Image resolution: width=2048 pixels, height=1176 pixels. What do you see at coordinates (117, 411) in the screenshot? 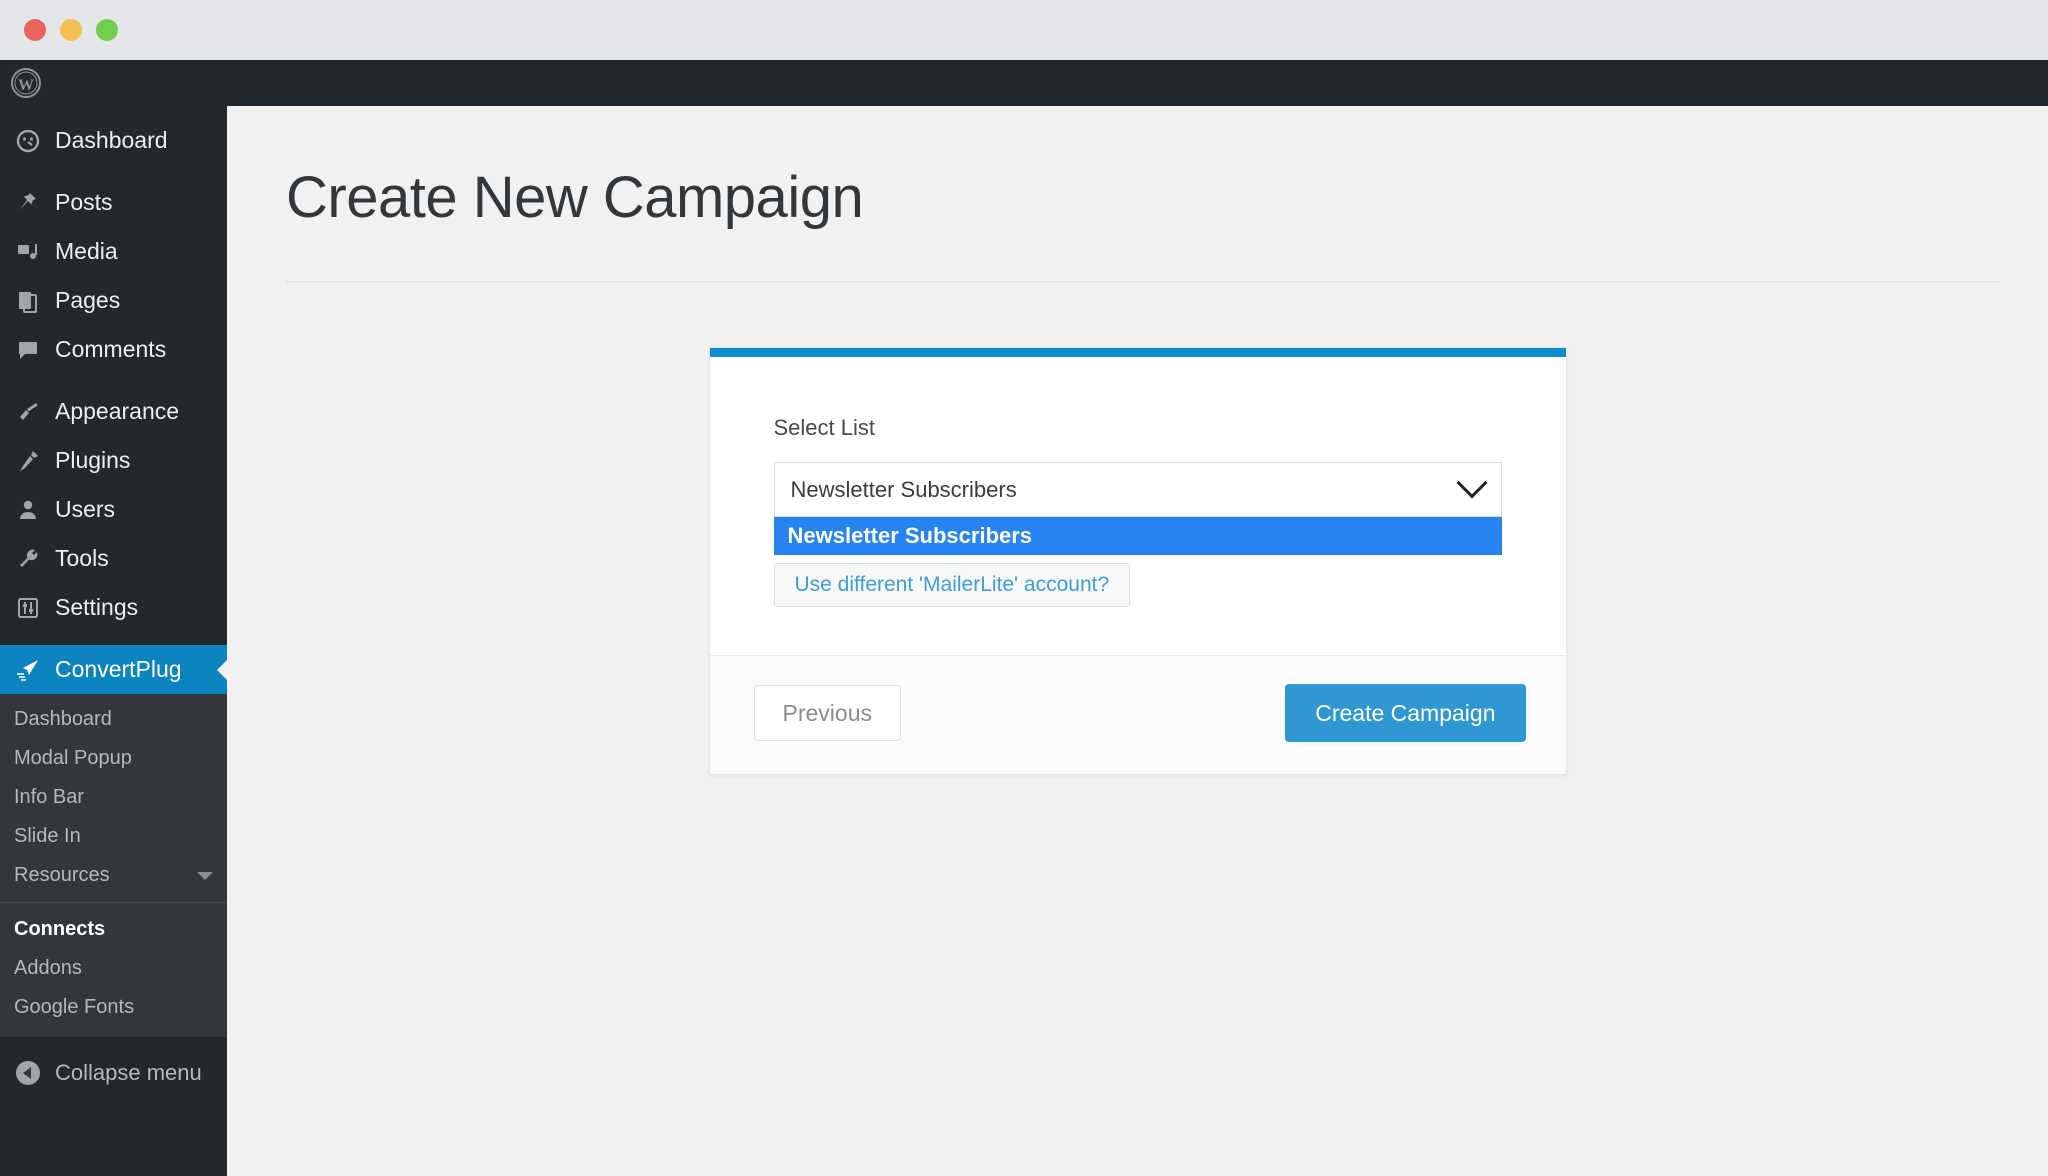
I see `sidebar-item-label: Appearance` at bounding box center [117, 411].